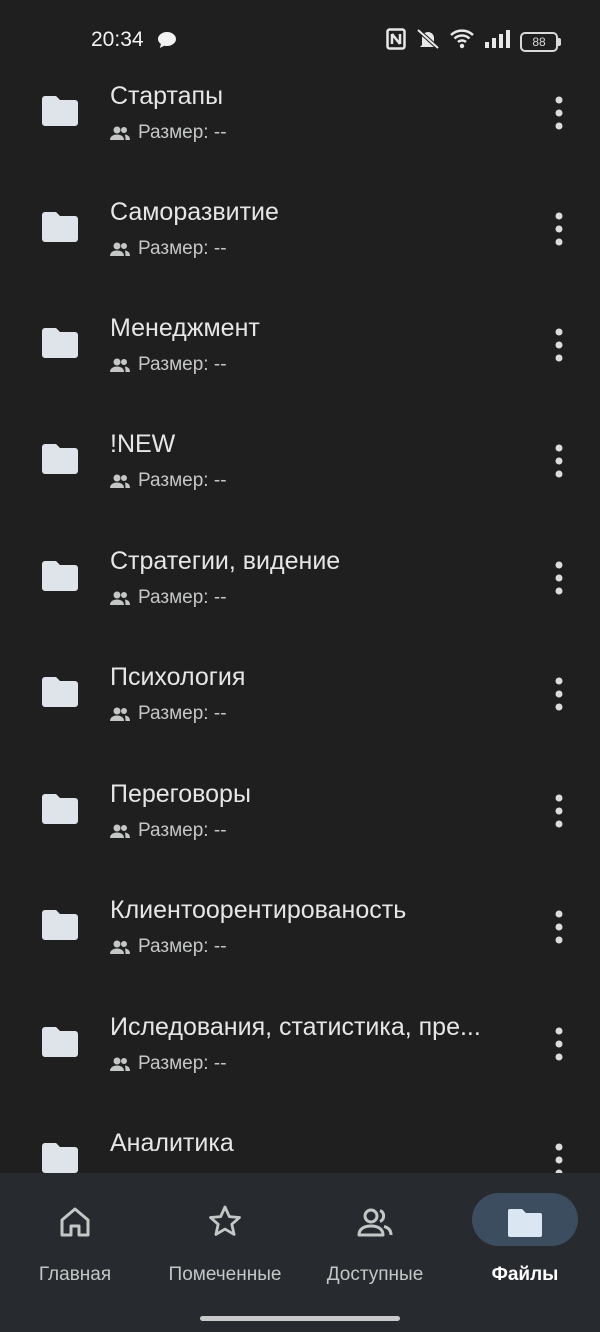 Image resolution: width=600 pixels, height=1332 pixels. Describe the element at coordinates (75, 1222) in the screenshot. I see `home-icon` at that location.